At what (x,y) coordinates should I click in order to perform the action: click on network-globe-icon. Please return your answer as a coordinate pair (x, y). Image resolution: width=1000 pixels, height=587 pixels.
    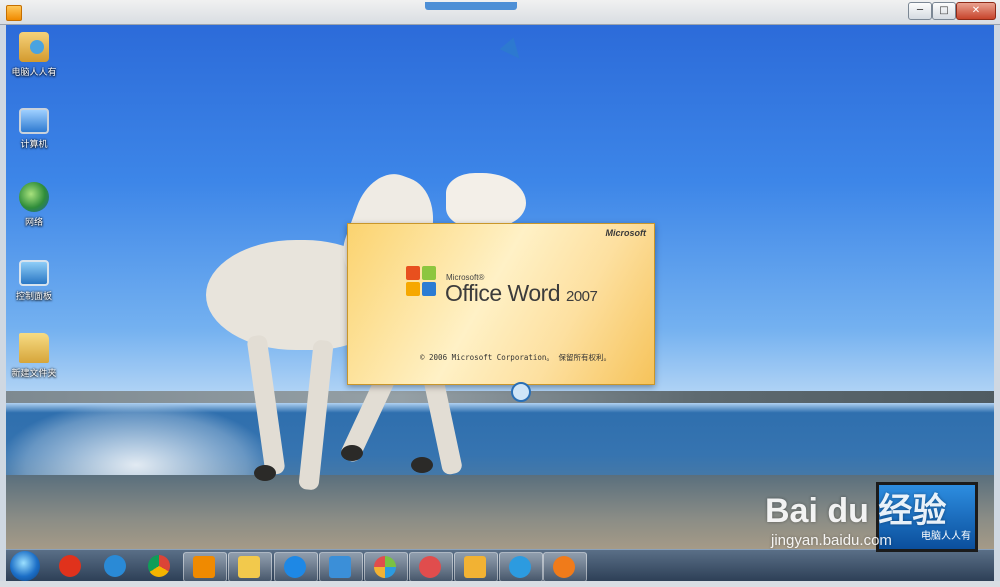
    Looking at the image, I should click on (34, 197).